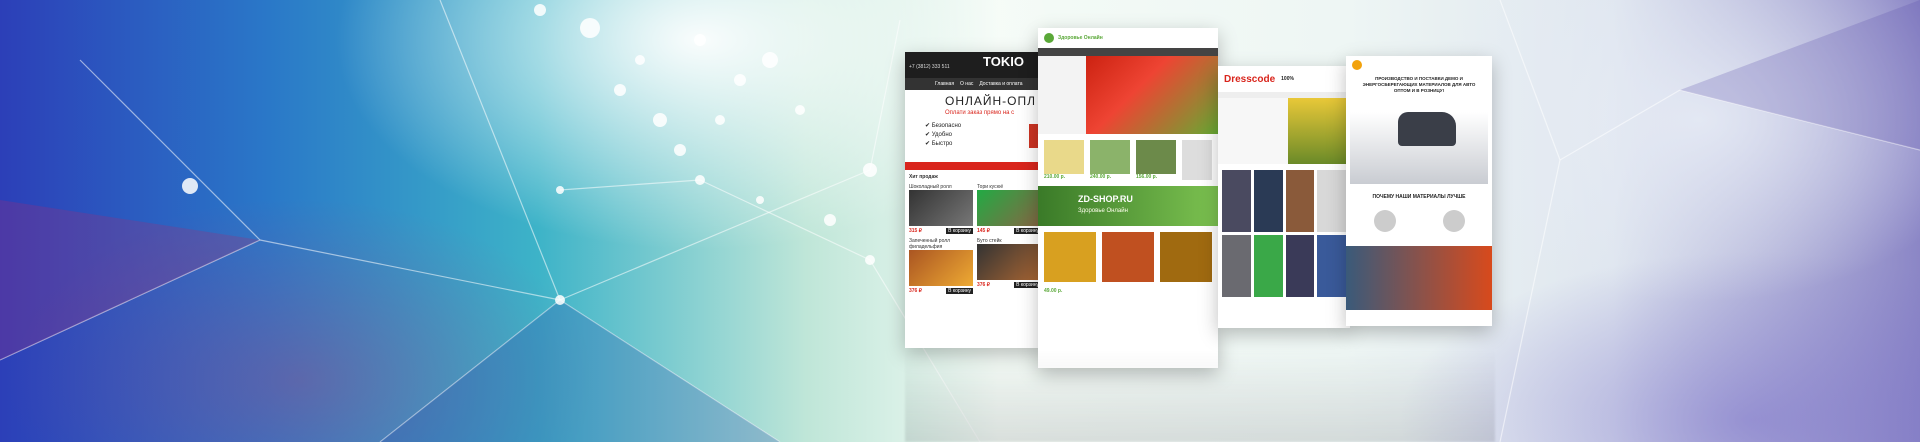 Image resolution: width=1920 pixels, height=442 pixels. What do you see at coordinates (1128, 206) in the screenshot?
I see `zdorovye-promo-banner: ZD-SHOP.RU Здоровье Онлайн` at bounding box center [1128, 206].